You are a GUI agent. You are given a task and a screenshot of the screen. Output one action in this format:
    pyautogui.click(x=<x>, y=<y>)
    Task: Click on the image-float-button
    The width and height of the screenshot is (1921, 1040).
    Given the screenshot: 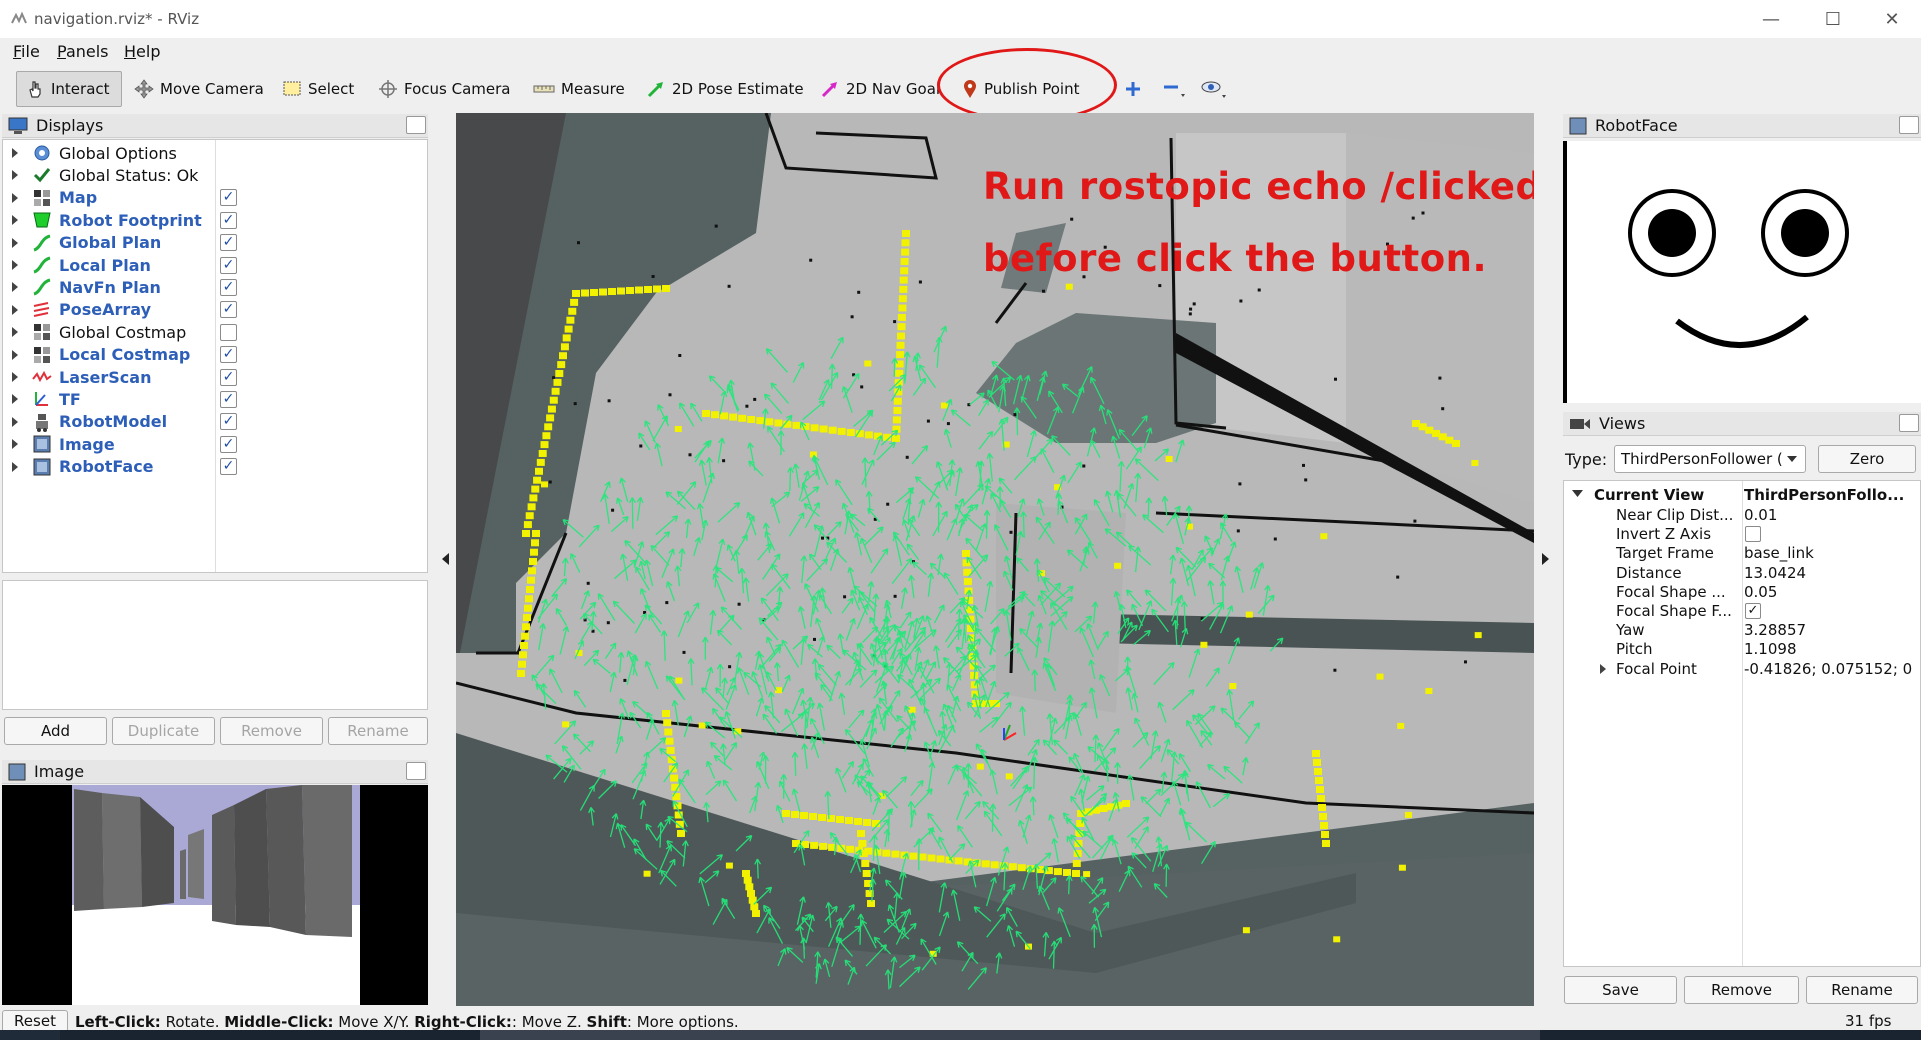 What is the action you would take?
    pyautogui.click(x=416, y=771)
    